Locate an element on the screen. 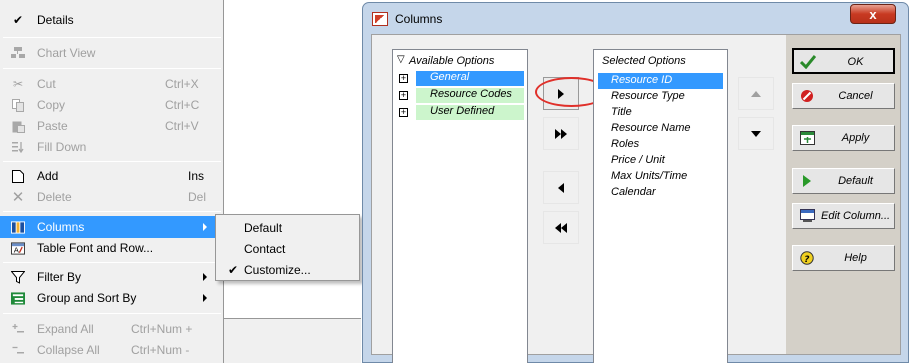  help-button: ? Help is located at coordinates (843, 258).